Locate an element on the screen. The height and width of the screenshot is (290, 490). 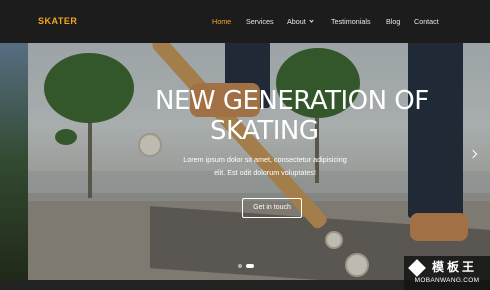
slider-dots is located at coordinates (246, 266).